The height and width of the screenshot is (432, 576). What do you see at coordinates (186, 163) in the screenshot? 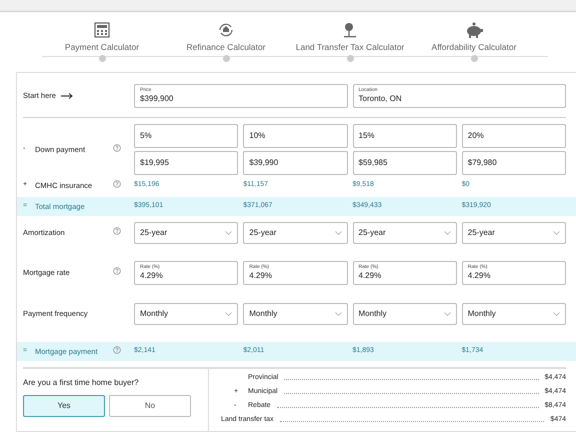
I see `input-field: $19,995` at bounding box center [186, 163].